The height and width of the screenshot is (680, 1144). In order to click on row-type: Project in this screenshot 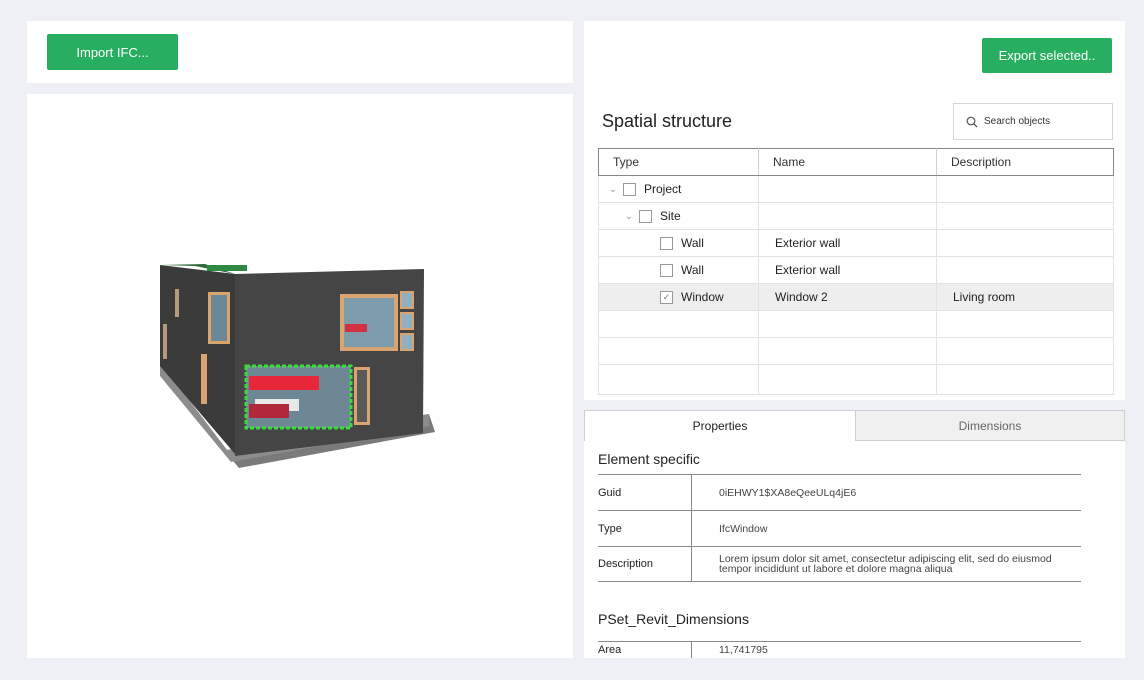, I will do `click(663, 189)`.